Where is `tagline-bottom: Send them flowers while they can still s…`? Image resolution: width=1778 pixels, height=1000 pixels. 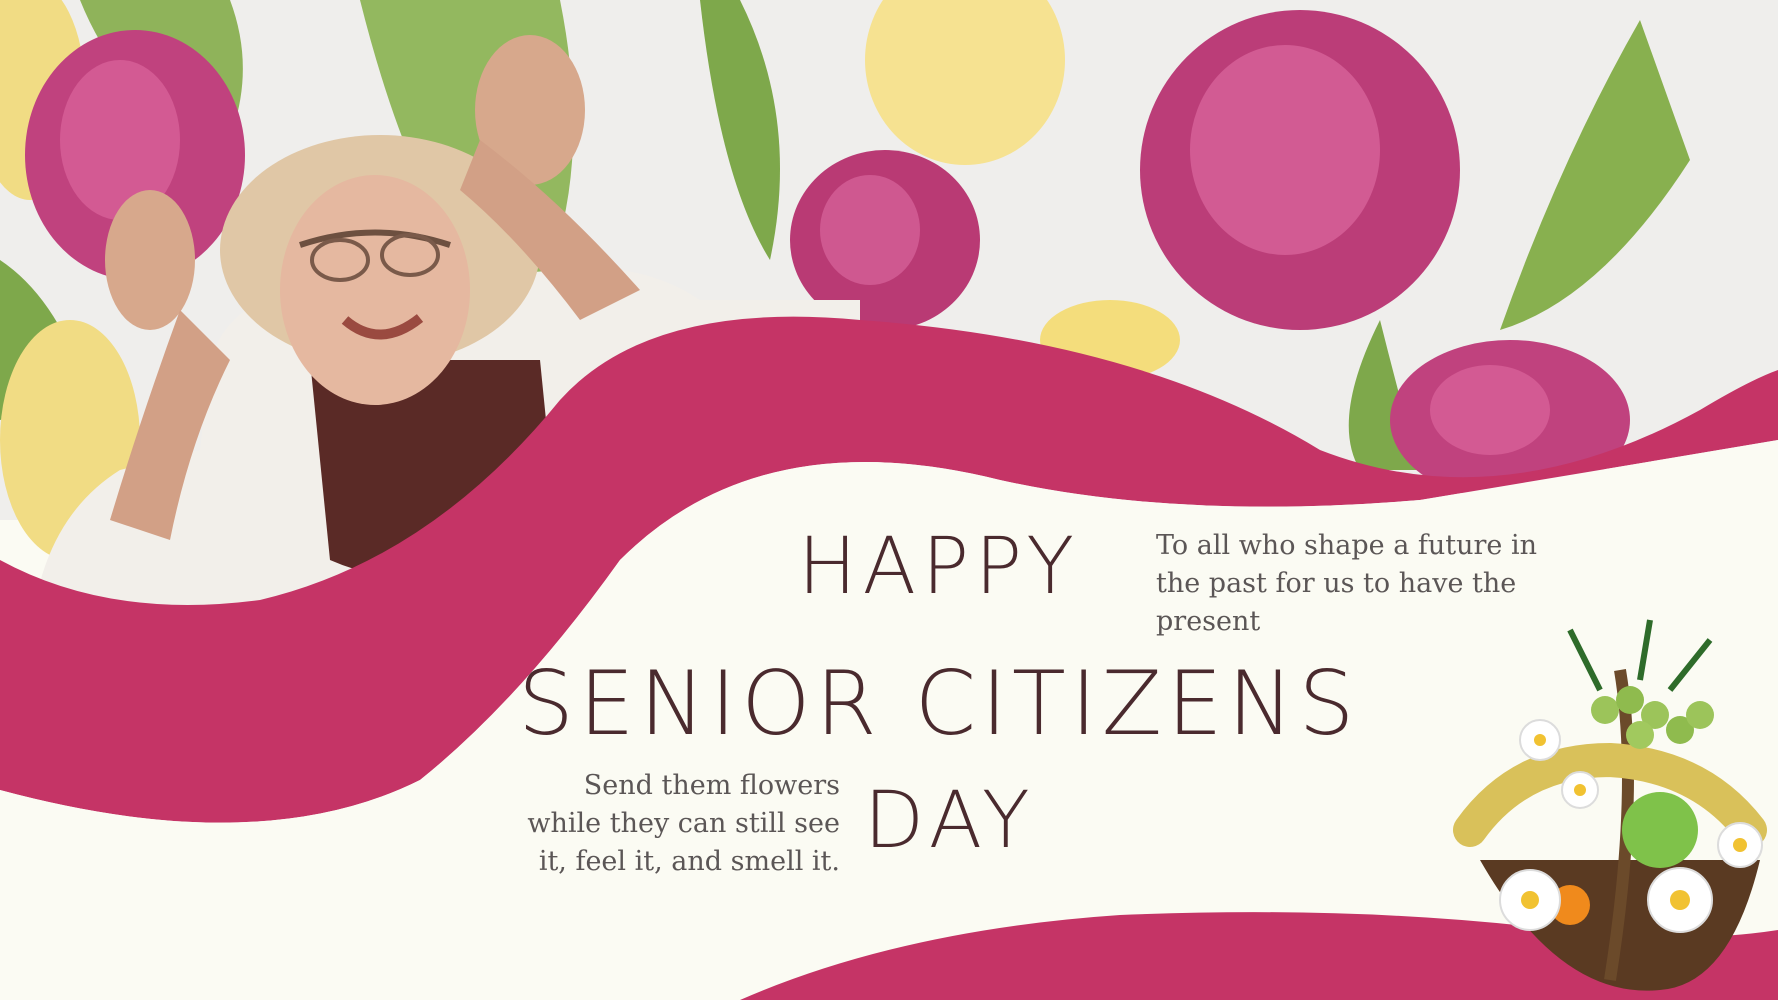 tagline-bottom: Send them flowers while they can still s… is located at coordinates (683, 823).